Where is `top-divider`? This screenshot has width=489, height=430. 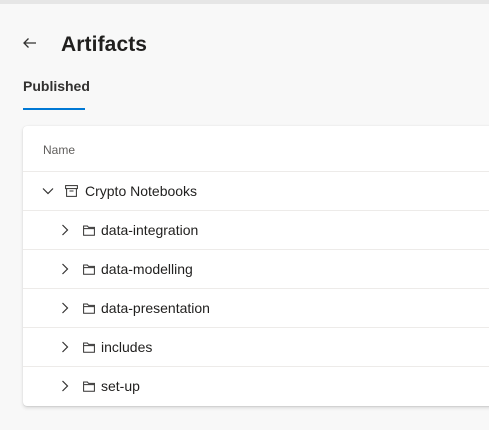 top-divider is located at coordinates (244, 2).